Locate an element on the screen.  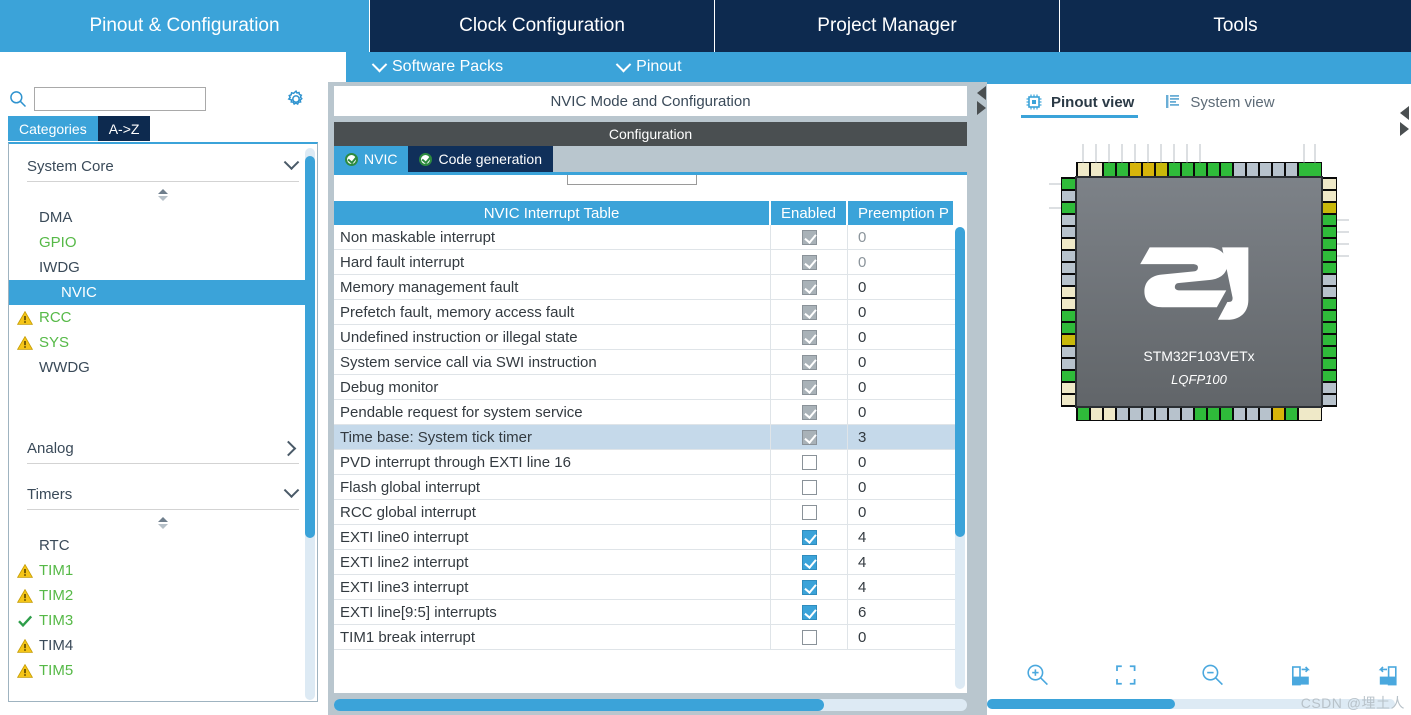
table-row: Undefined instruction or illegal state 0 is located at coordinates (644, 337).